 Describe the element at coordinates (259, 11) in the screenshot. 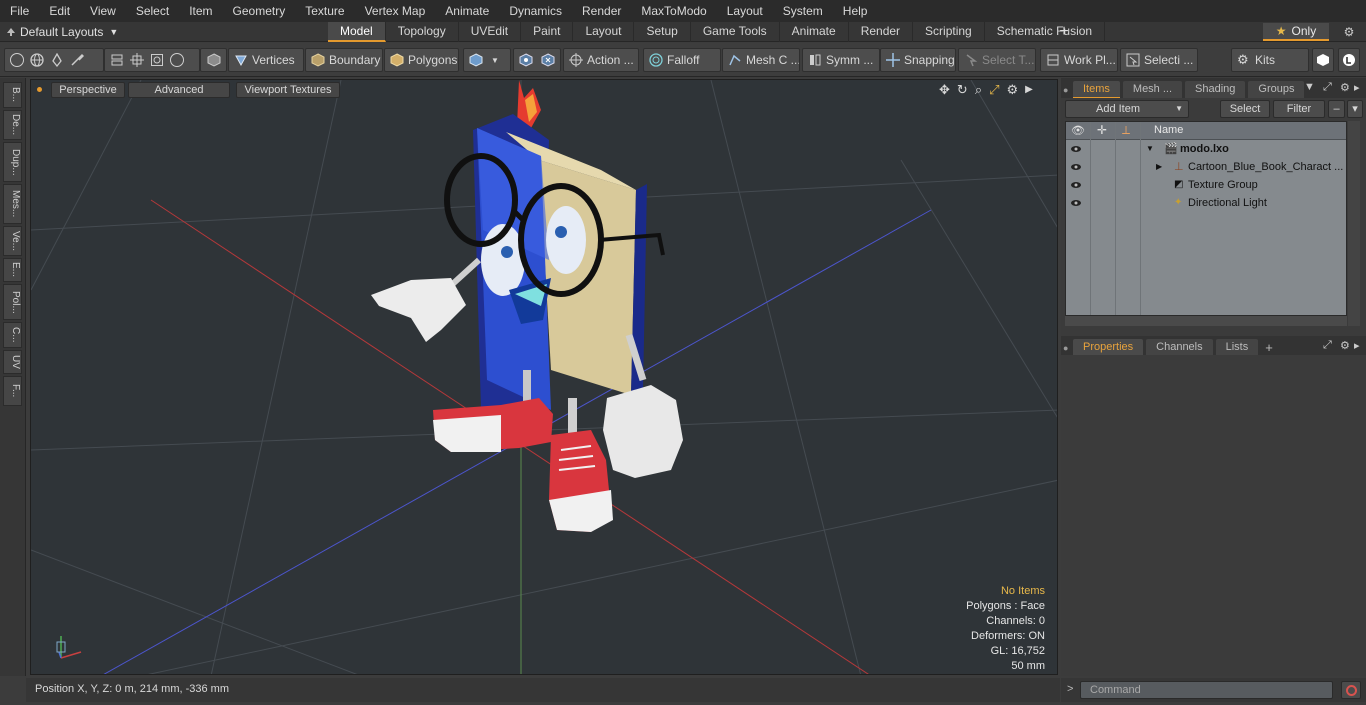

I see `menu-geometry: Geometry` at that location.